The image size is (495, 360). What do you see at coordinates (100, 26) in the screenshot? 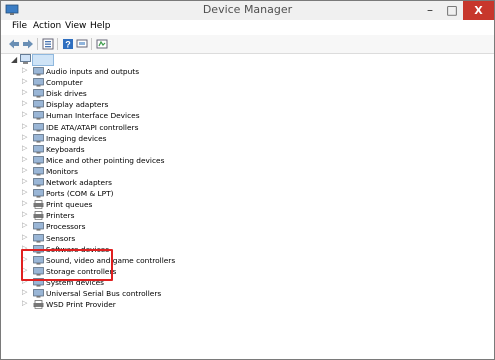
I see `menu-help: Help` at bounding box center [100, 26].